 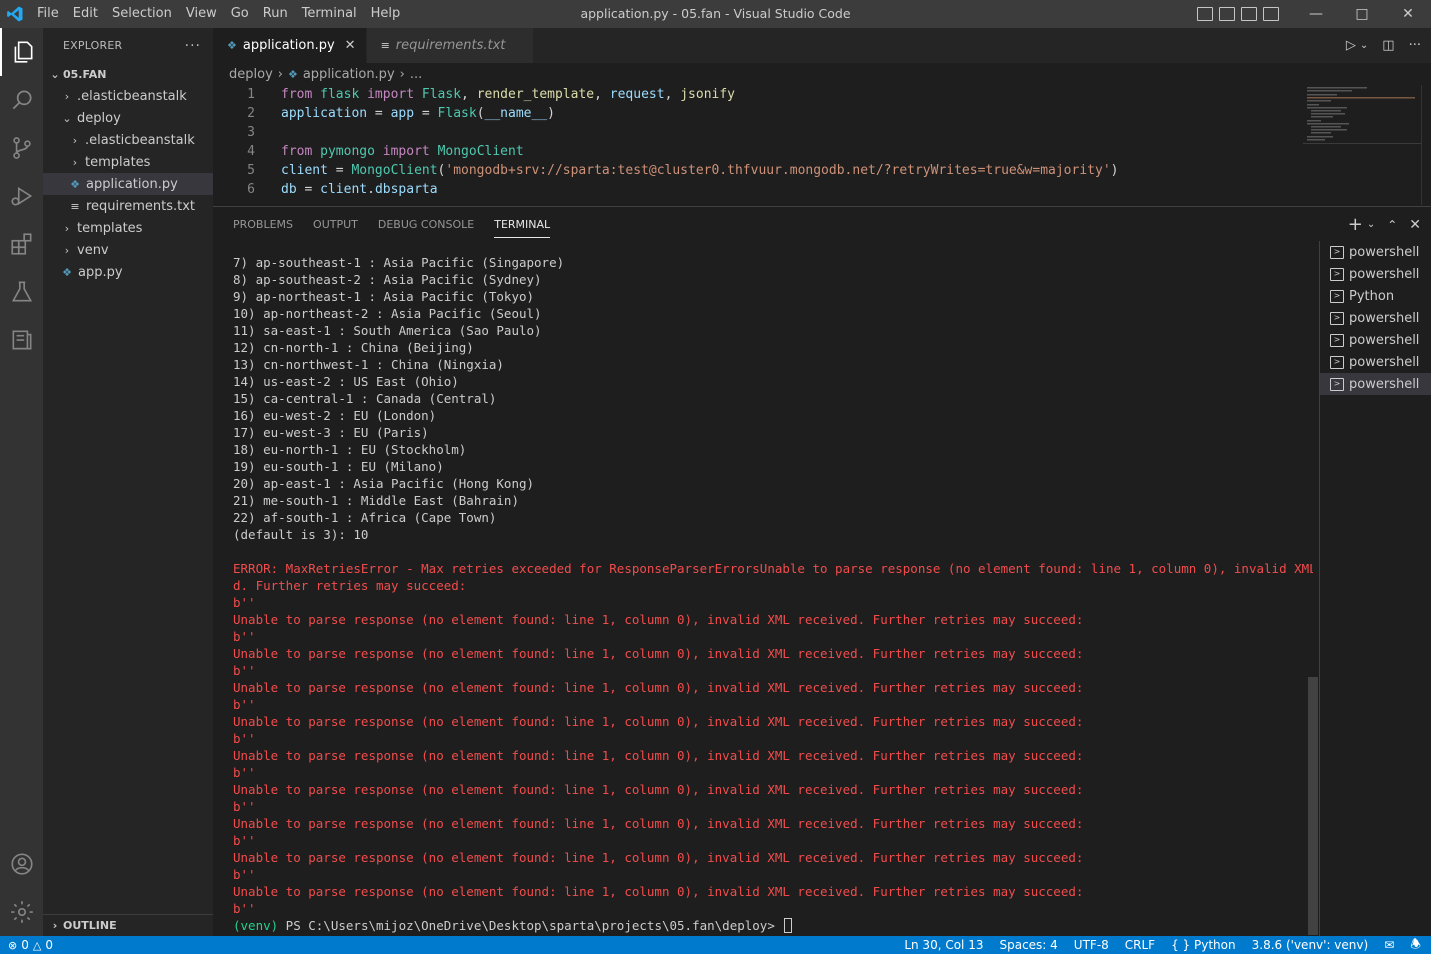 I want to click on menu-item-file: File, so click(x=48, y=14).